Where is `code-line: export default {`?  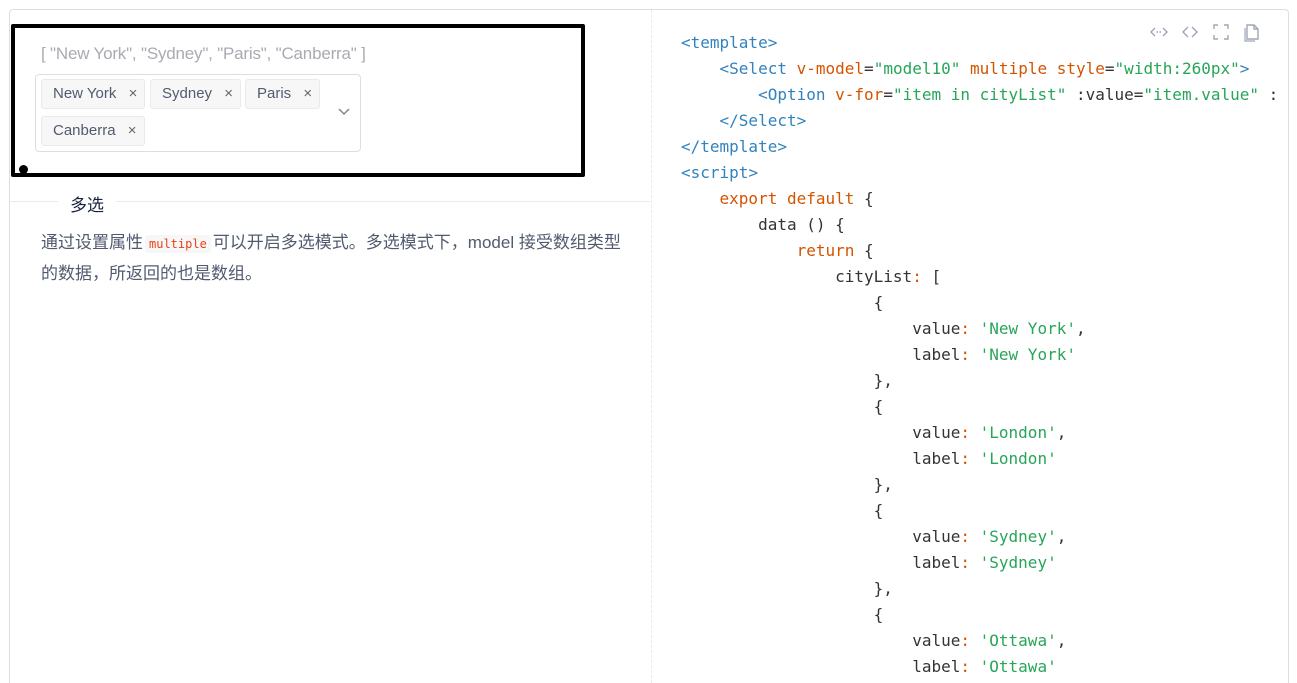
code-line: export default { is located at coordinates (796, 198).